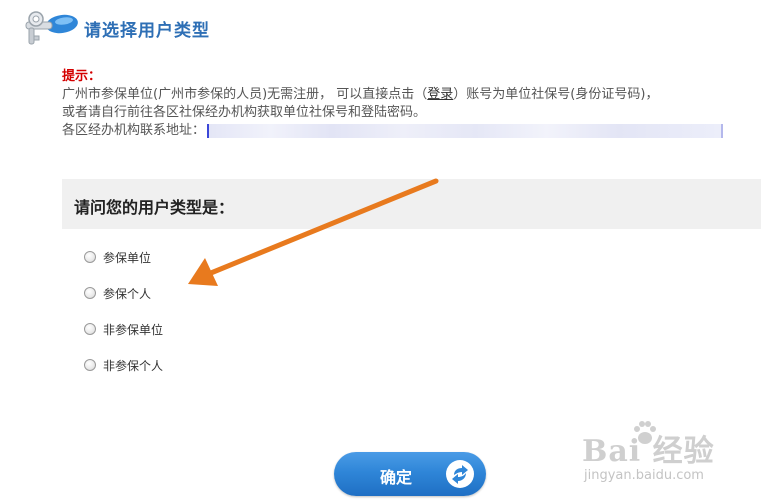 This screenshot has height=504, width=761. What do you see at coordinates (154, 207) in the screenshot?
I see `question-title: 请问您的用户类型是：` at bounding box center [154, 207].